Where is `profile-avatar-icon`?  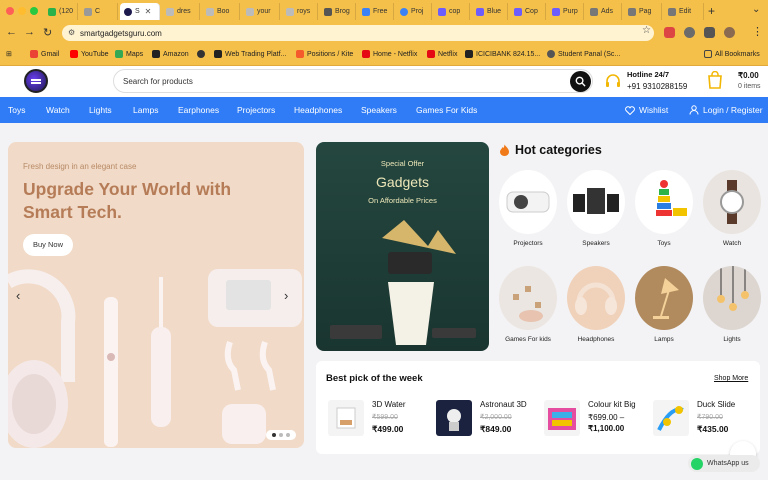 profile-avatar-icon is located at coordinates (729, 32).